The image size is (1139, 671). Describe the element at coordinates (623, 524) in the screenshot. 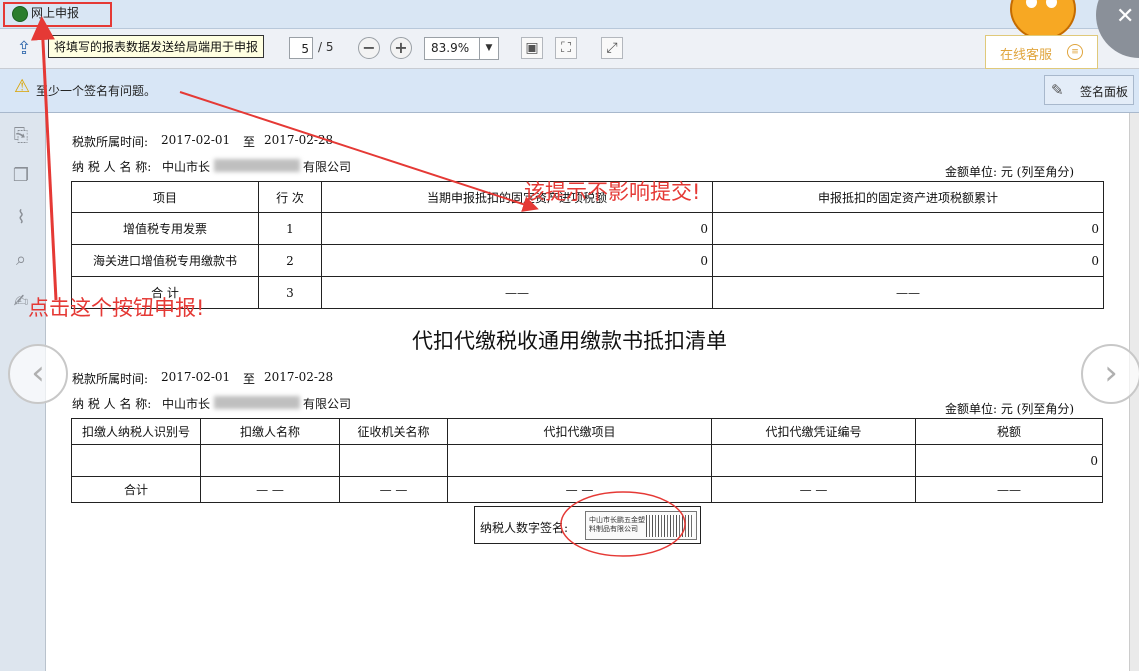

I see `signature-circle` at that location.